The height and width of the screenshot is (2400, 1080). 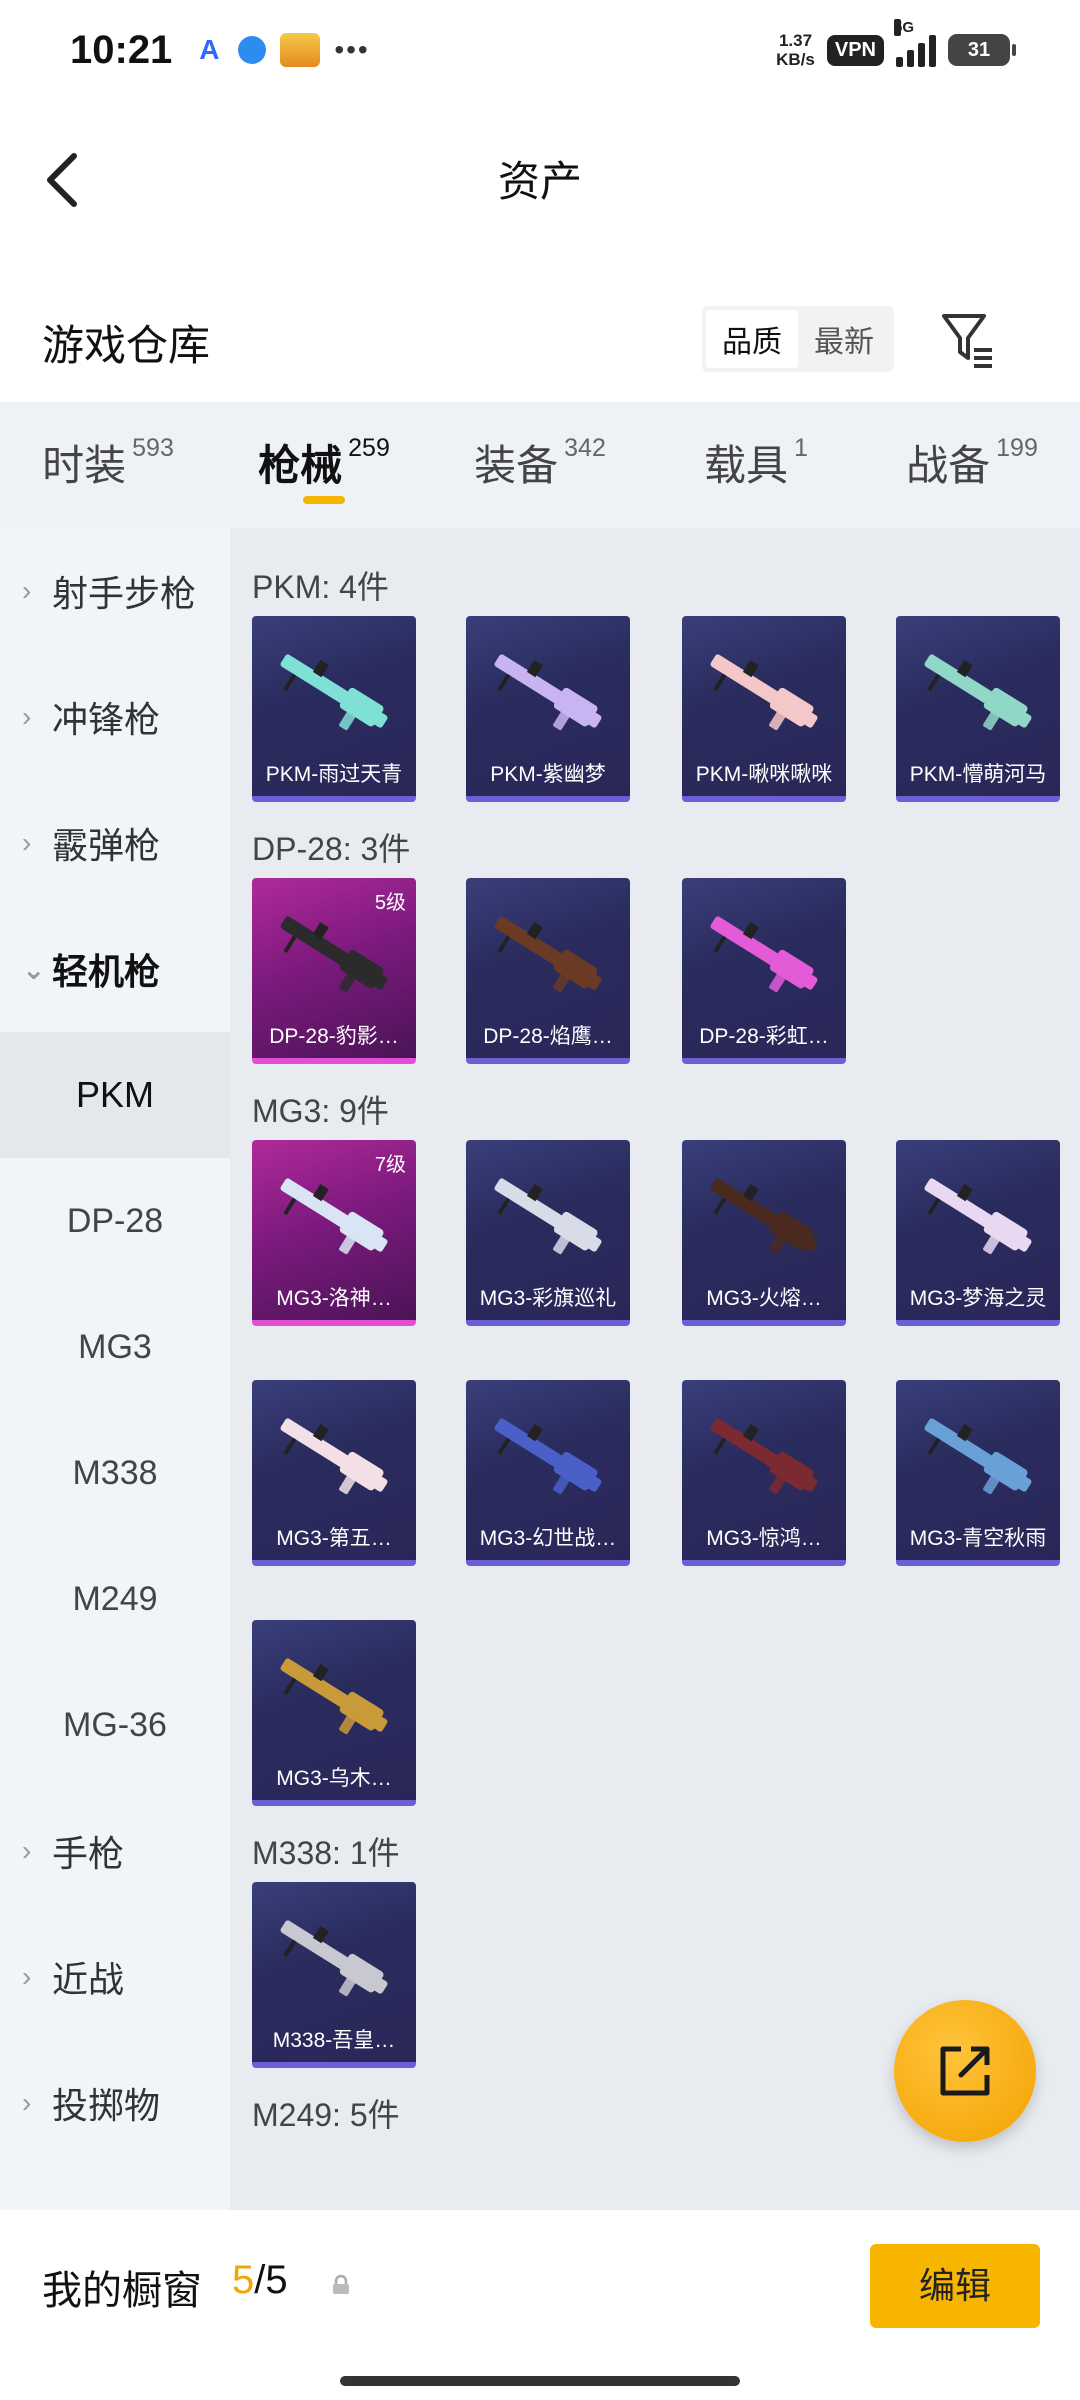 I want to click on group-title: PKM: 4件, so click(x=320, y=587).